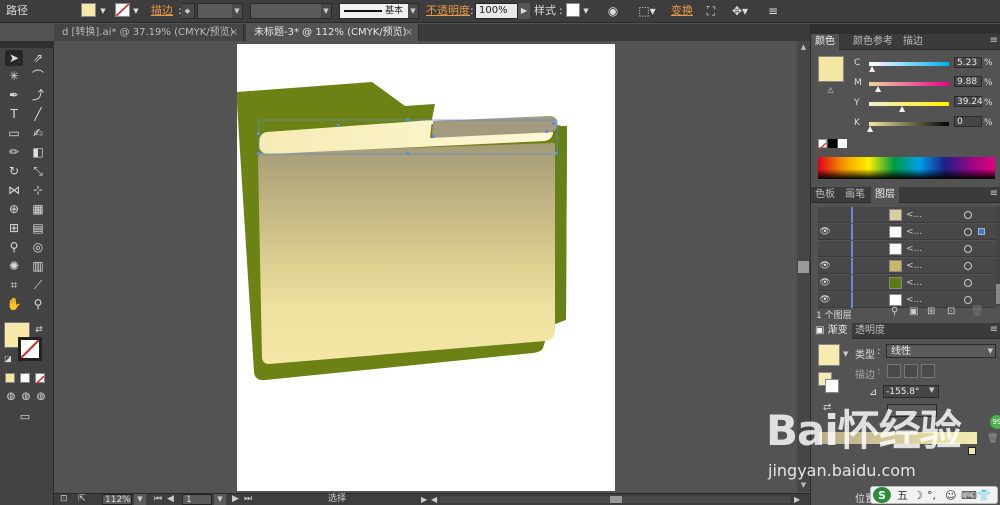  I want to click on hscroll-thumb, so click(616, 499).